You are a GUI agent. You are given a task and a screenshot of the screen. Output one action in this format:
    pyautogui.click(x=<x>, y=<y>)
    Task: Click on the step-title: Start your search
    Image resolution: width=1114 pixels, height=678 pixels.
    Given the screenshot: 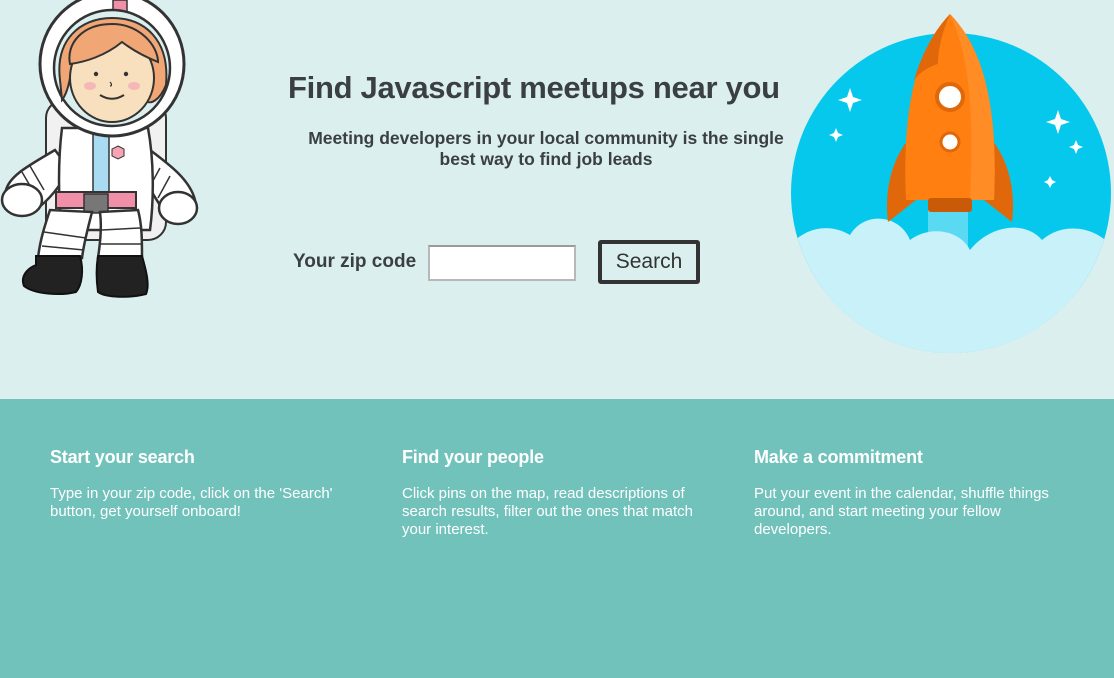 What is the action you would take?
    pyautogui.click(x=122, y=457)
    